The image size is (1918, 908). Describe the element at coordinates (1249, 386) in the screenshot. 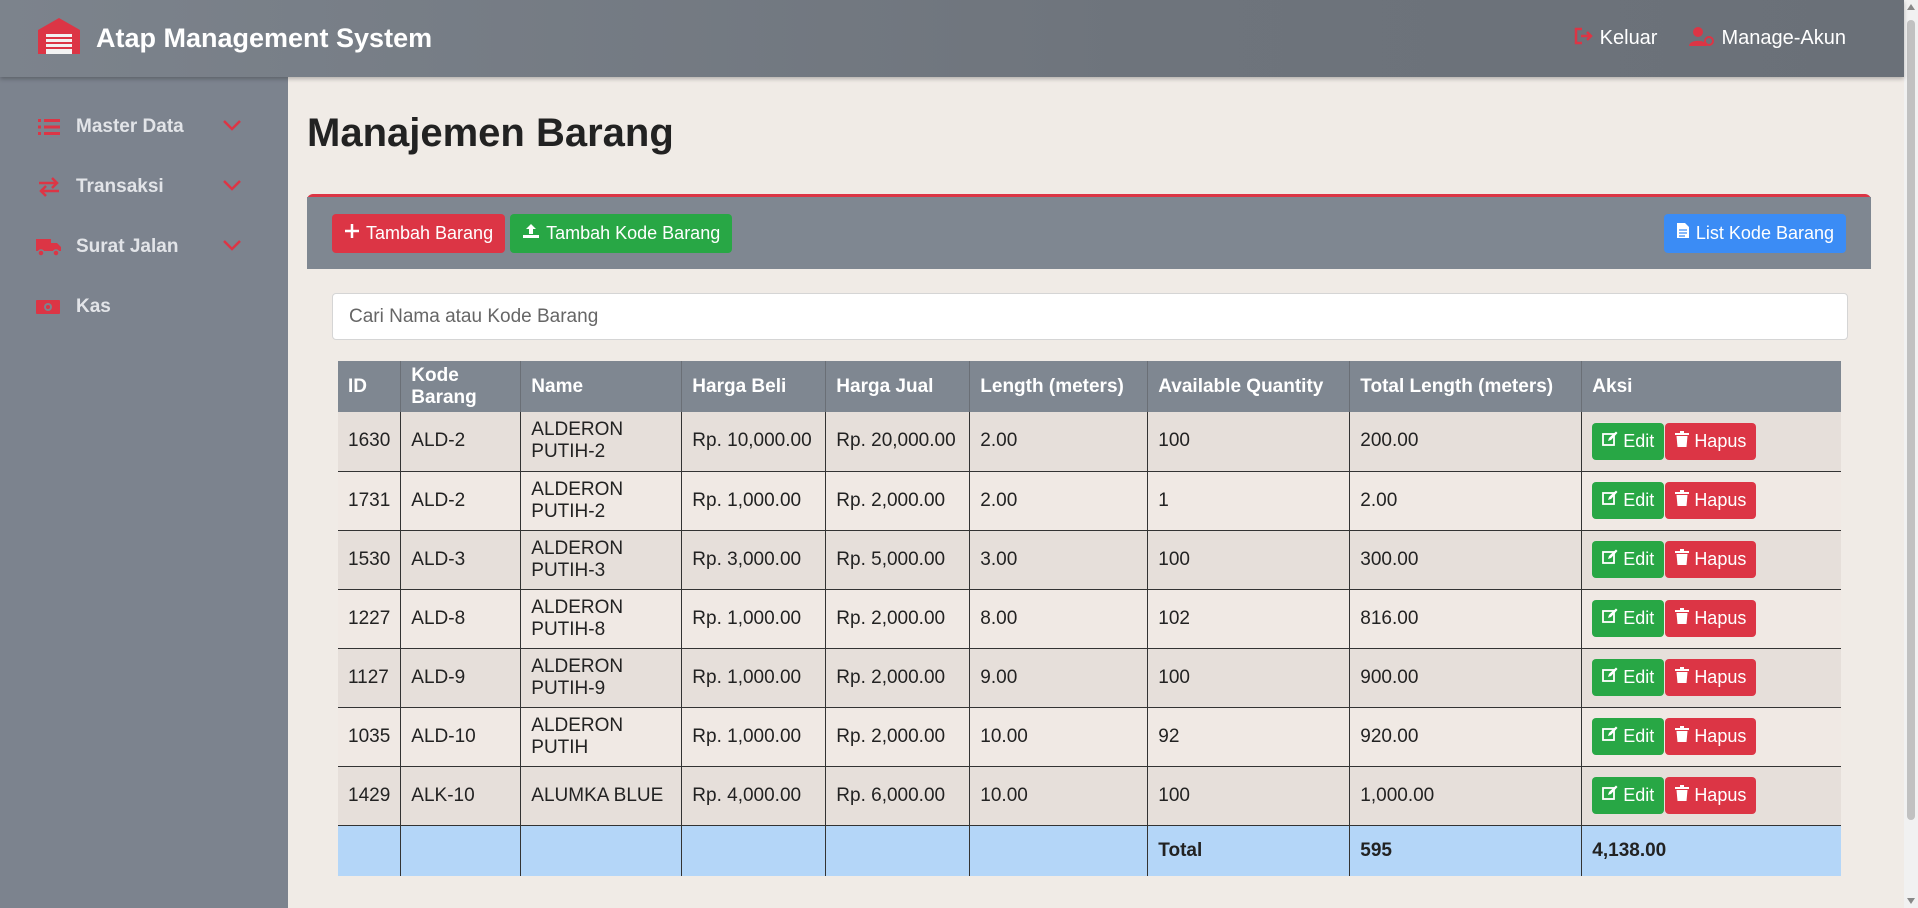

I see `column-header: Available Quantity` at that location.